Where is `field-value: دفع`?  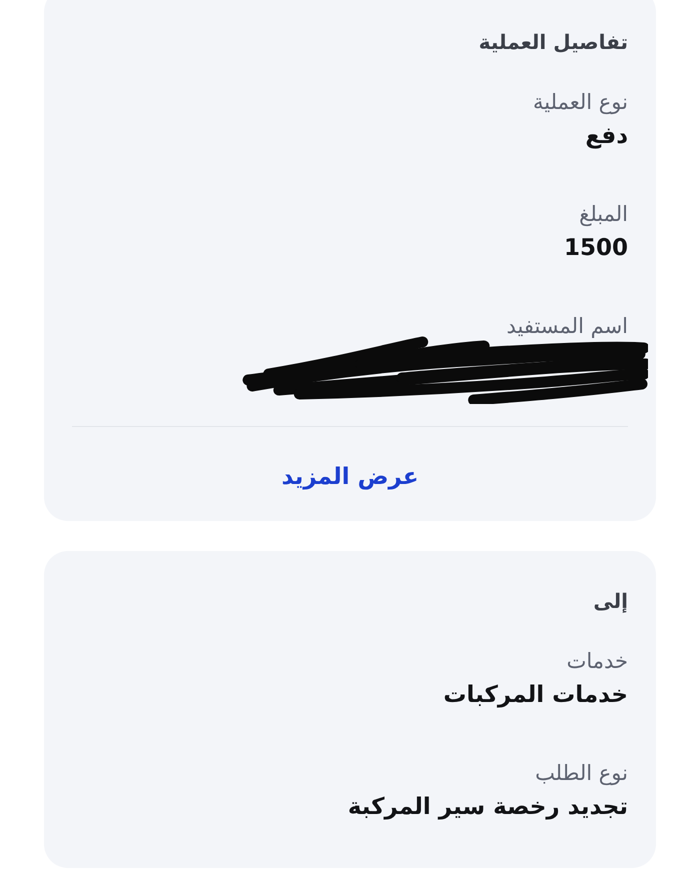 field-value: دفع is located at coordinates (606, 136).